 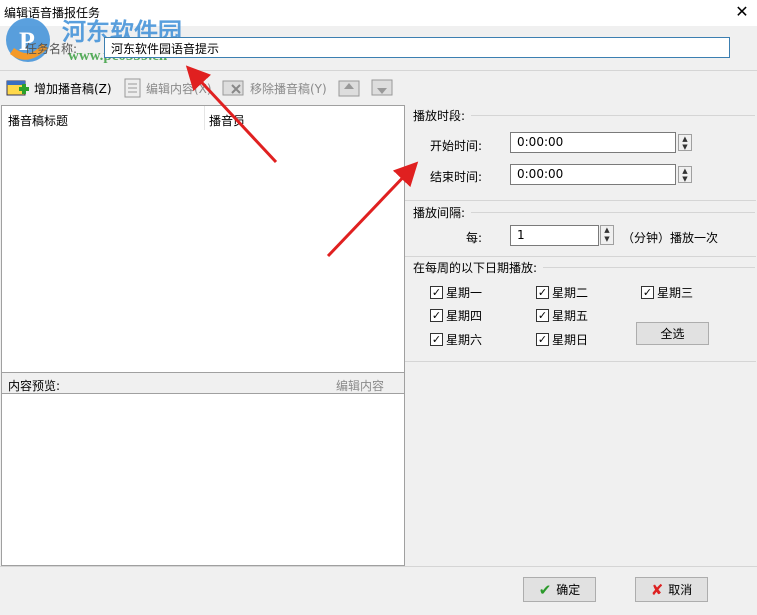 What do you see at coordinates (233, 88) in the screenshot?
I see `remove-list-icon` at bounding box center [233, 88].